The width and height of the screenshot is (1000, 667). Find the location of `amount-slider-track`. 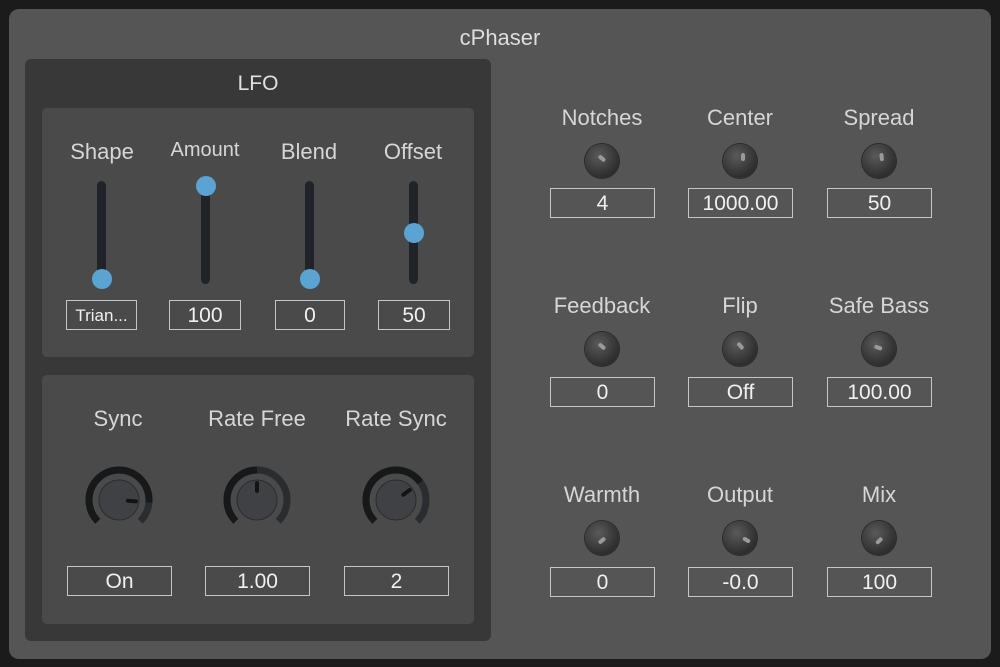

amount-slider-track is located at coordinates (205, 232).